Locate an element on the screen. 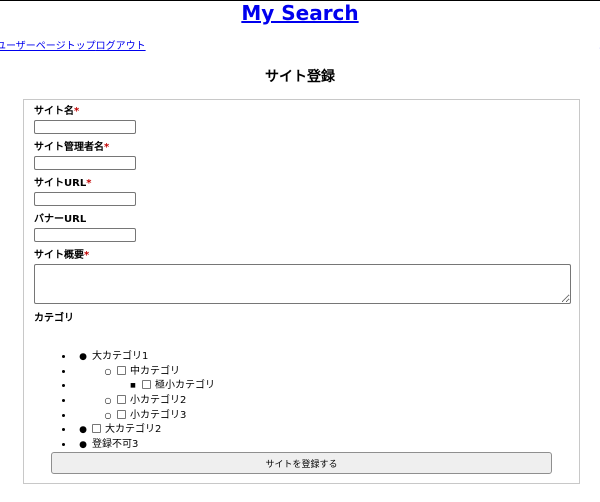 This screenshot has height=502, width=600. banner-url-label: バナーURL is located at coordinates (60, 219).